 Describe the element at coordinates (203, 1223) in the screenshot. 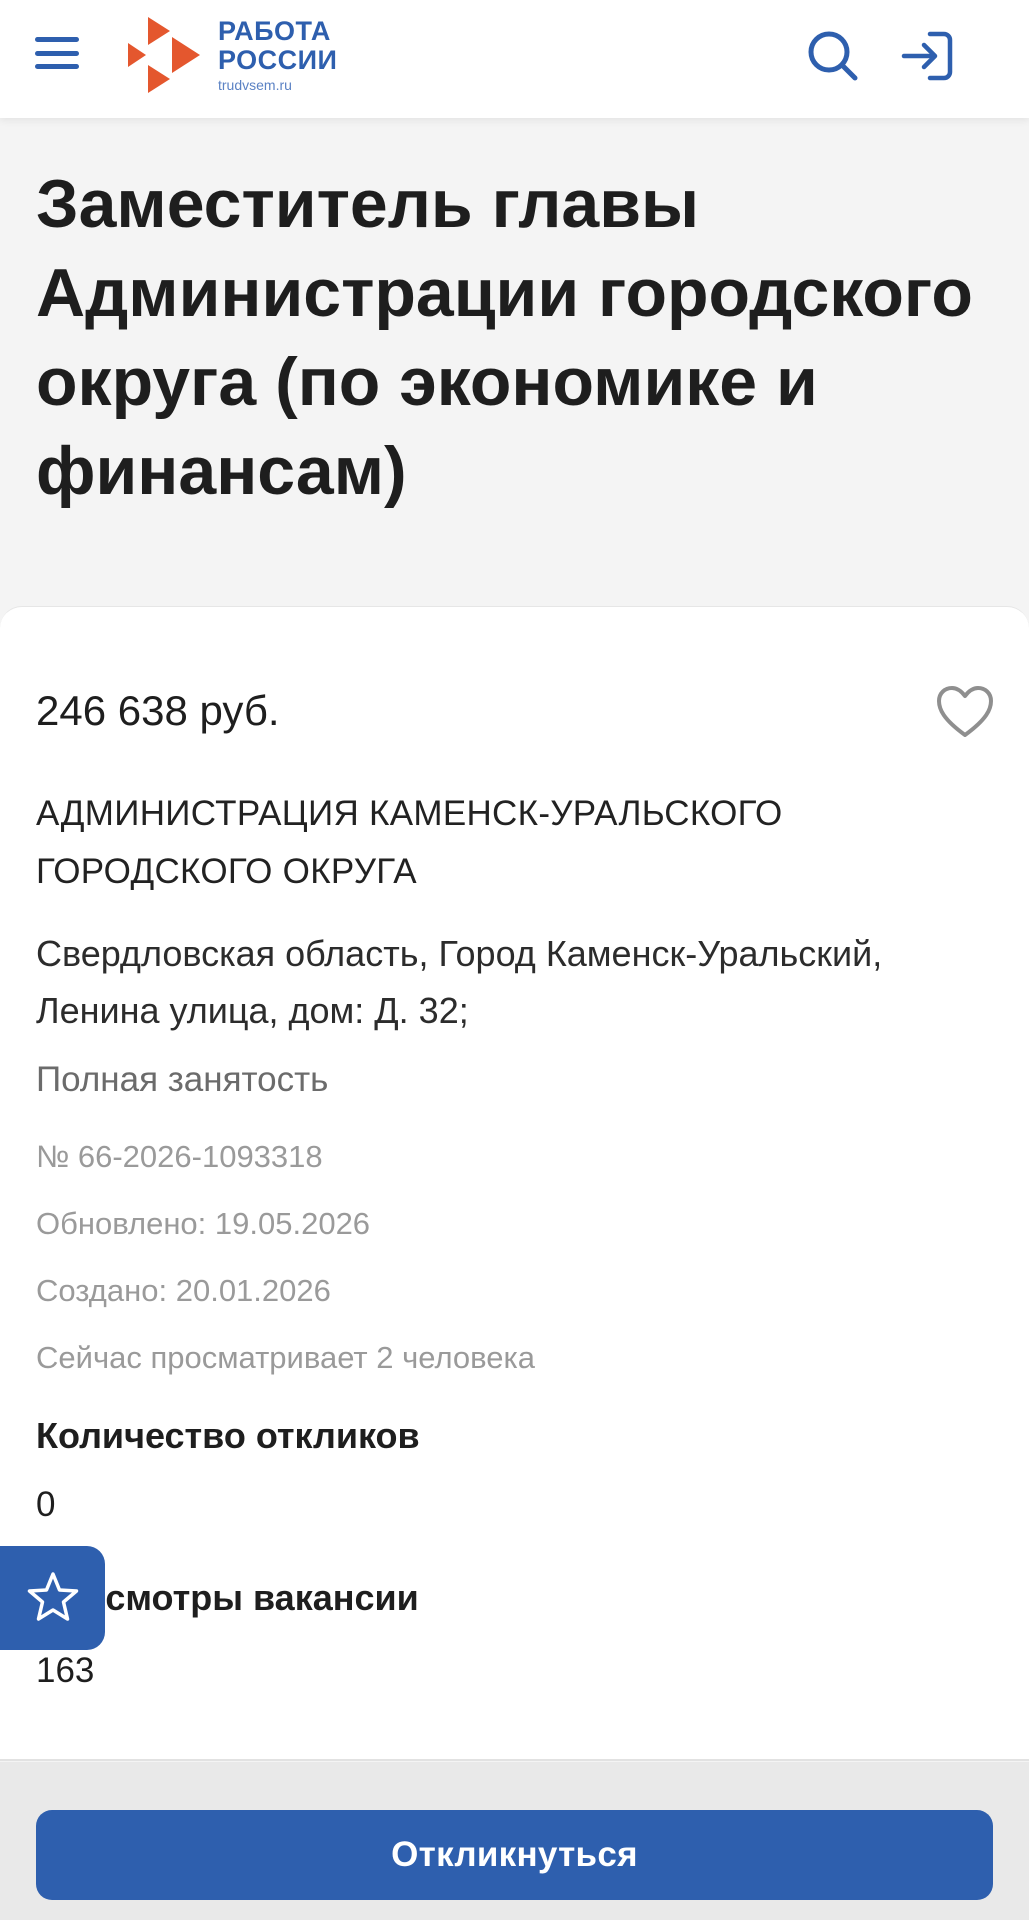

I see `updated-date: Обновлено: 19.05.2026` at that location.